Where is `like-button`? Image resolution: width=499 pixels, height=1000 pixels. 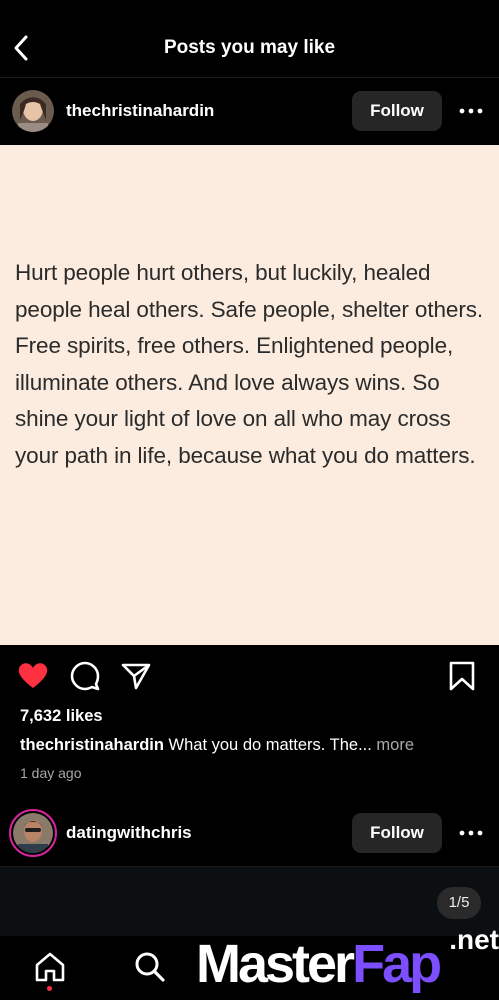
like-button is located at coordinates (33, 676).